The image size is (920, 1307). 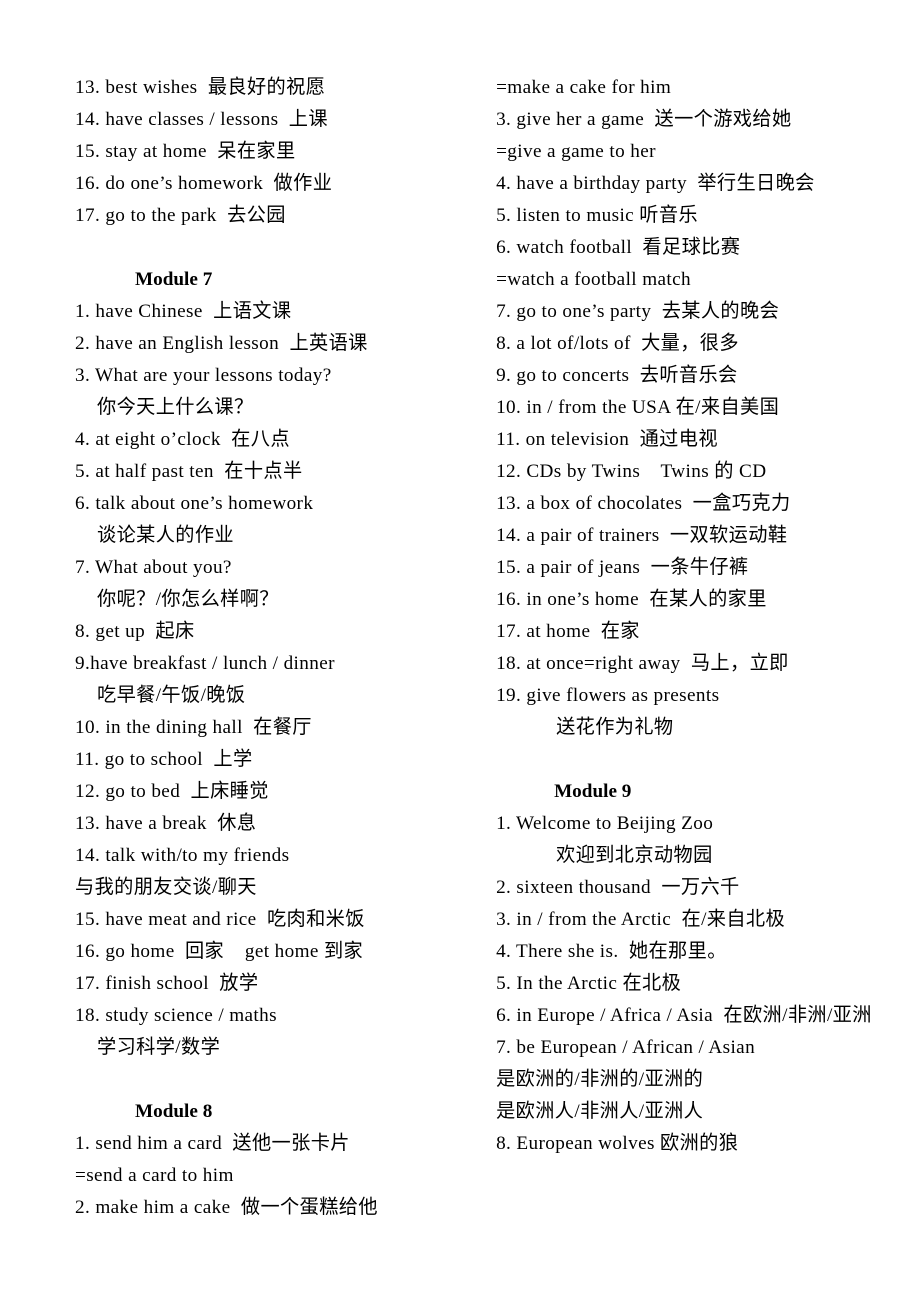 I want to click on vocabulary-entry: 1. have Chinese 上语文课, so click(x=183, y=311).